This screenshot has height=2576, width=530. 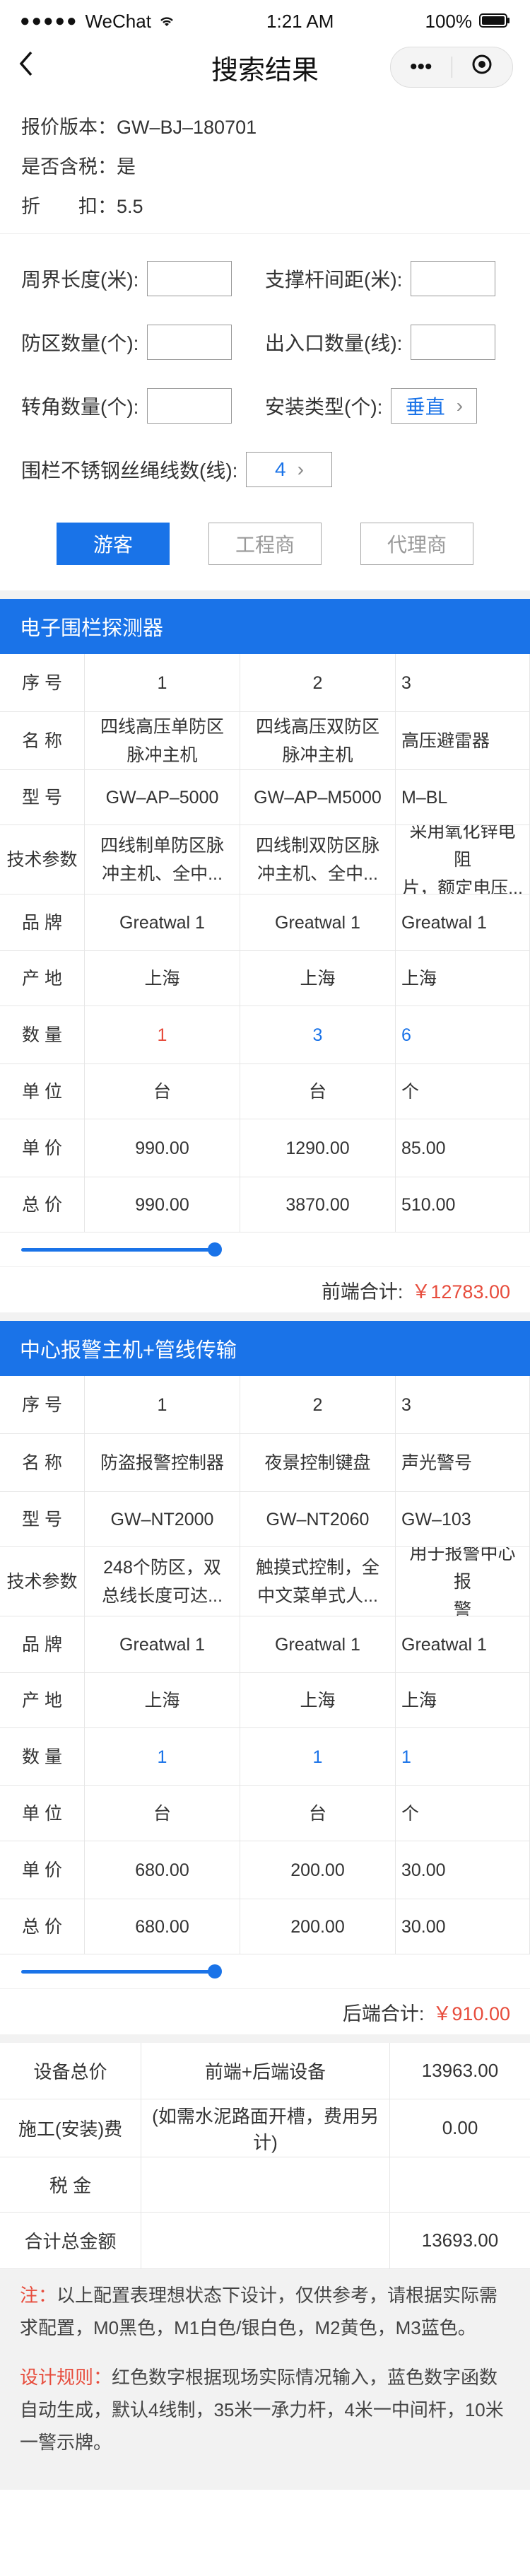 What do you see at coordinates (383, 2014) in the screenshot?
I see `subtotal-label: 后端合计:` at bounding box center [383, 2014].